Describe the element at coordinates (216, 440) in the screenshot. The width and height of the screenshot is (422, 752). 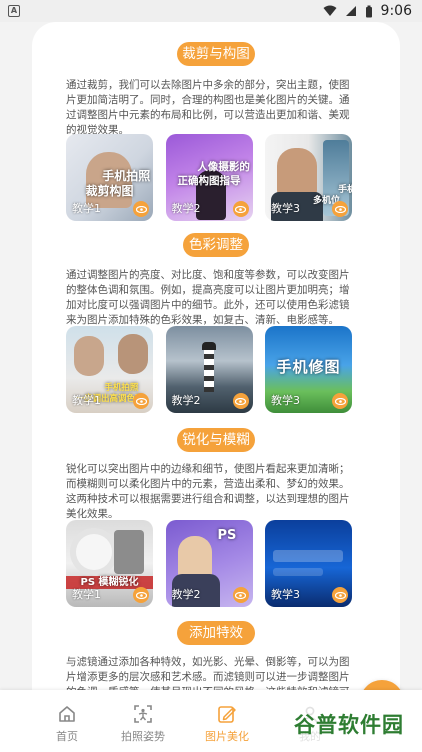
I see `section-title-sharpen: 锐化与模糊` at that location.